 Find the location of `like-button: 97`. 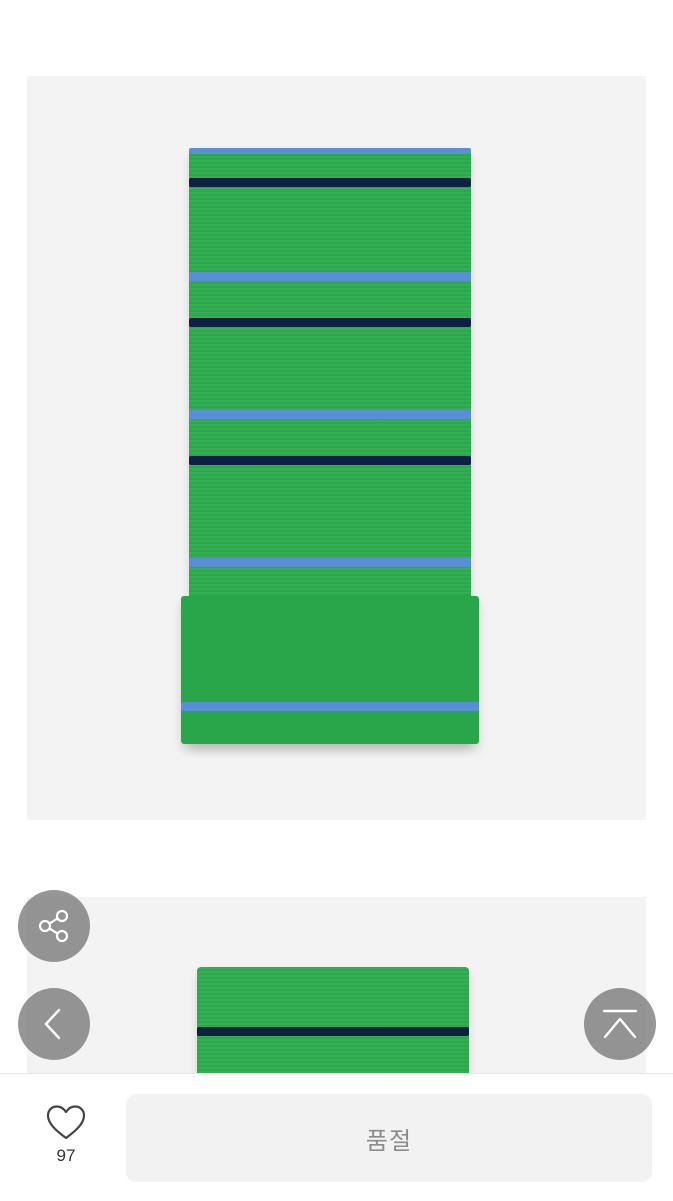

like-button: 97 is located at coordinates (66, 1135).